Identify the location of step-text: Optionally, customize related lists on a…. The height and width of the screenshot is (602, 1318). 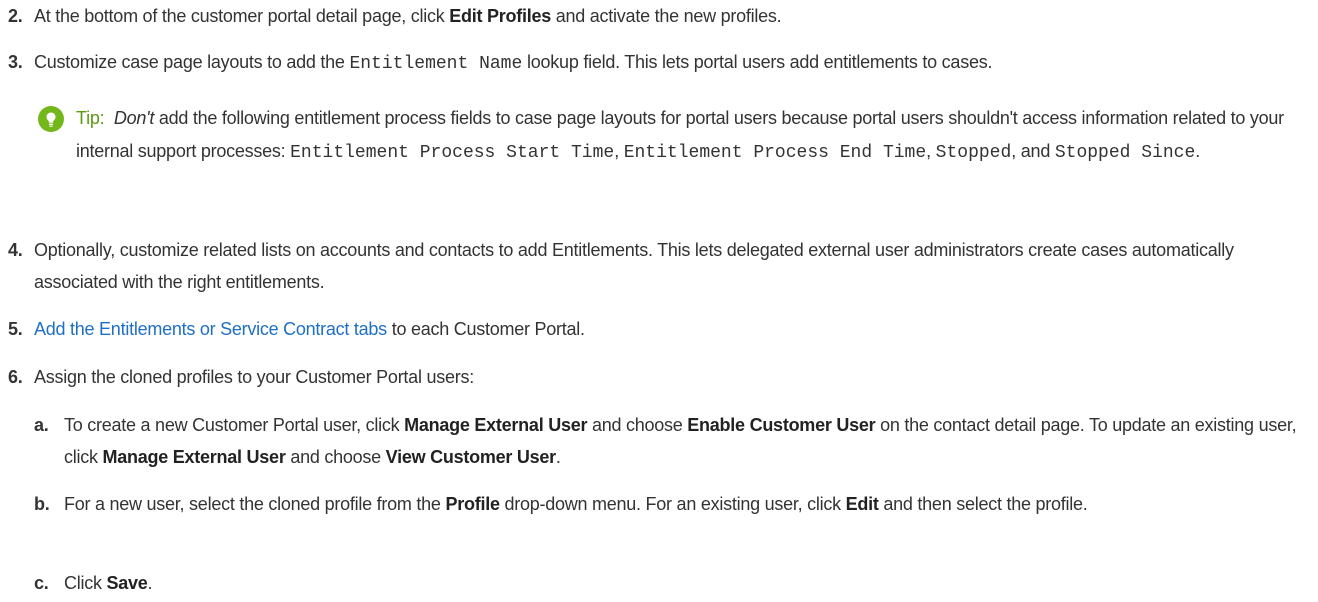
(634, 266).